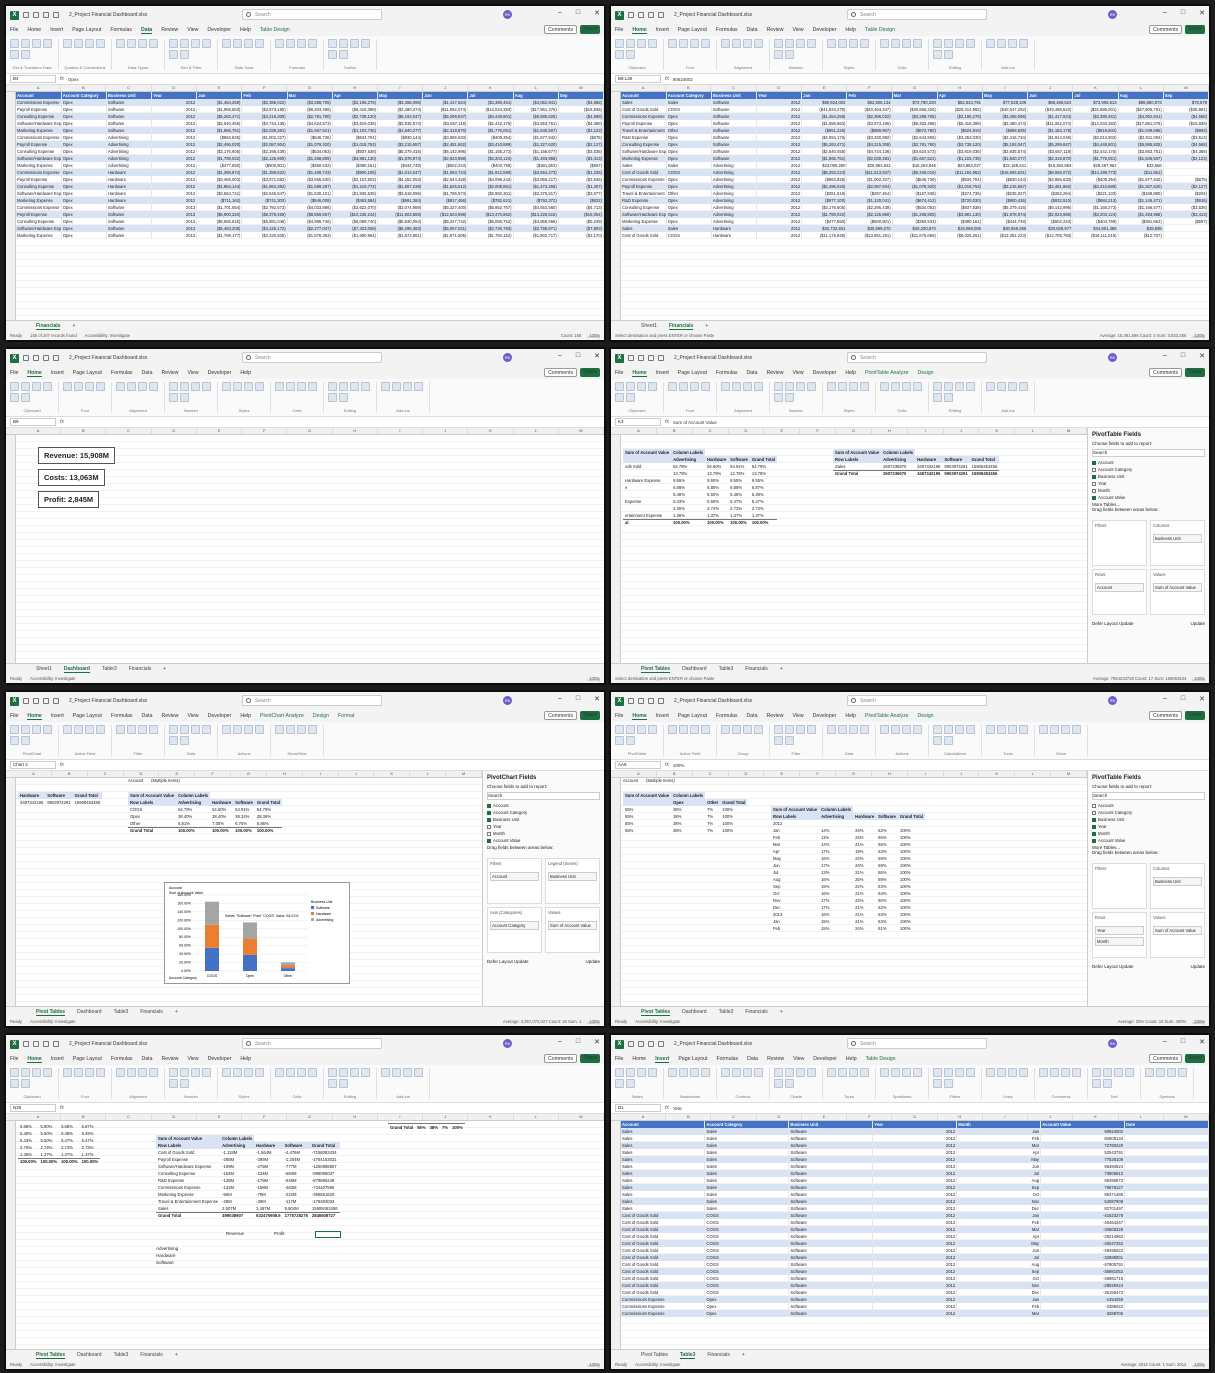 This screenshot has height=1373, width=1215. I want to click on table-cell: ($168,880), so click(1141, 193).